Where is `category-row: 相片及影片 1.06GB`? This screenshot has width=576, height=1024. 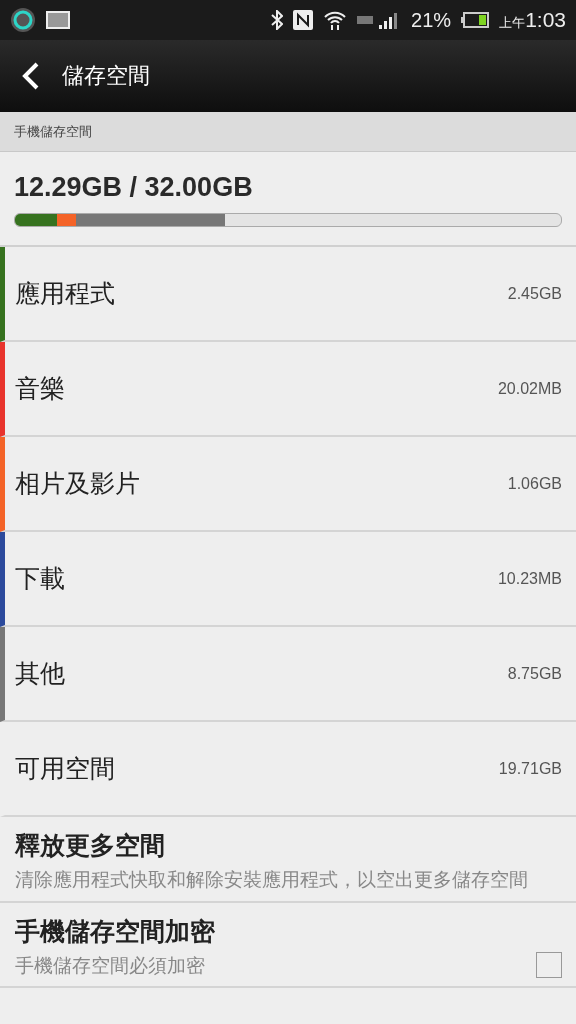
category-row: 相片及影片 1.06GB is located at coordinates (288, 484).